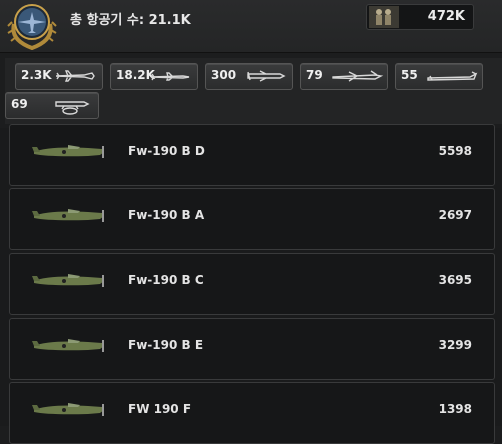 The height and width of the screenshot is (444, 502). Describe the element at coordinates (314, 75) in the screenshot. I see `filter-count: 79` at that location.